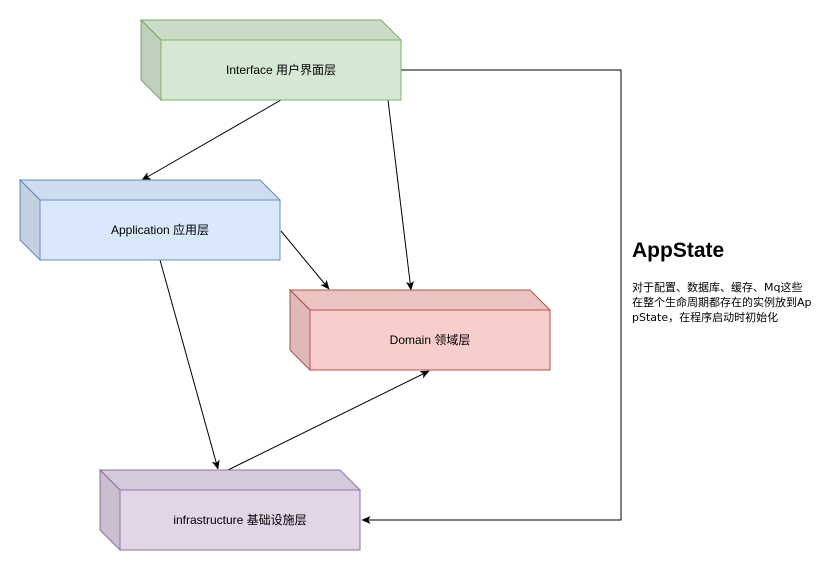  What do you see at coordinates (328, 420) in the screenshot?
I see `edge-infrastructure-to-domain` at bounding box center [328, 420].